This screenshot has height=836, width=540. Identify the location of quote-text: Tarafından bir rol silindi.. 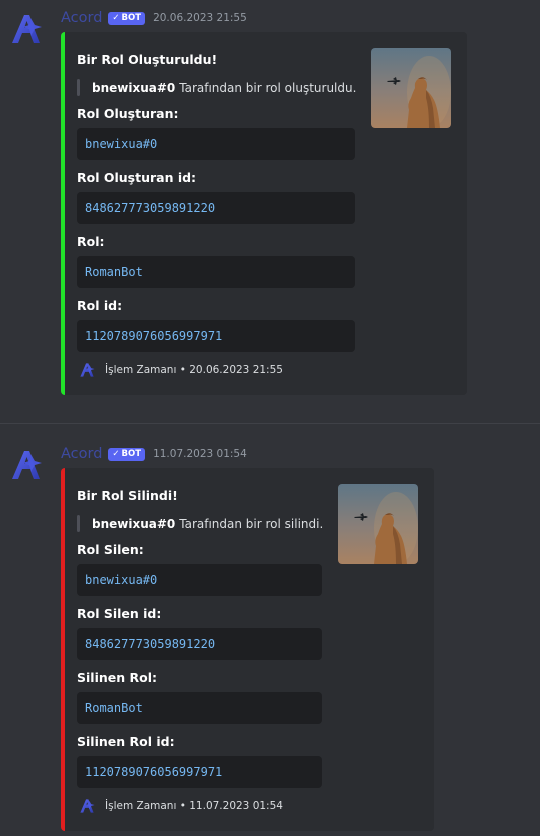
(251, 523).